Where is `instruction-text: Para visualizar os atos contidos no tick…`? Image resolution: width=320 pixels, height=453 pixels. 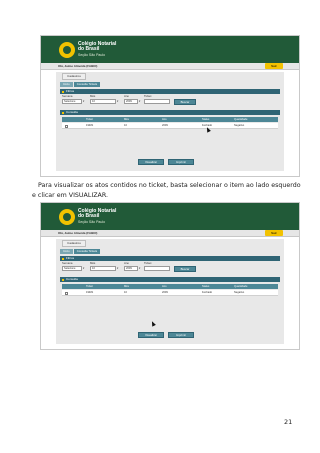
instruction-text: Para visualizar os atos contidos no tick… is located at coordinates (166, 190).